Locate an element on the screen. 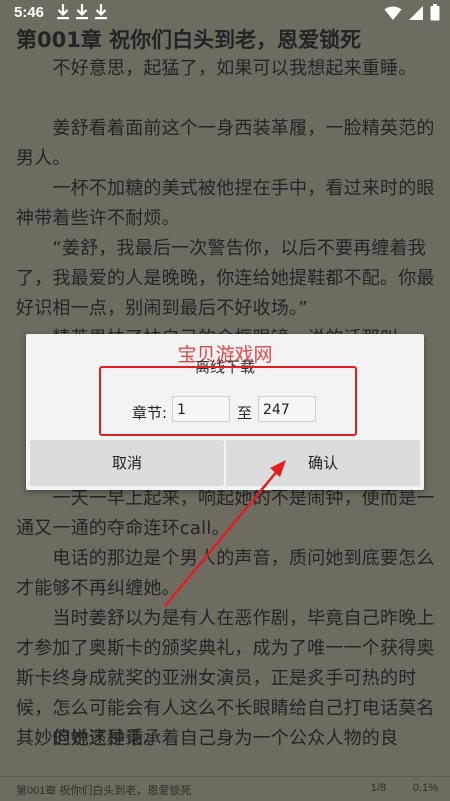 The height and width of the screenshot is (801, 450). paragraph: 一杯不加糖的美式被他捏在手中，看过来时的眼神带着些许不耐烦。 is located at coordinates (225, 203).